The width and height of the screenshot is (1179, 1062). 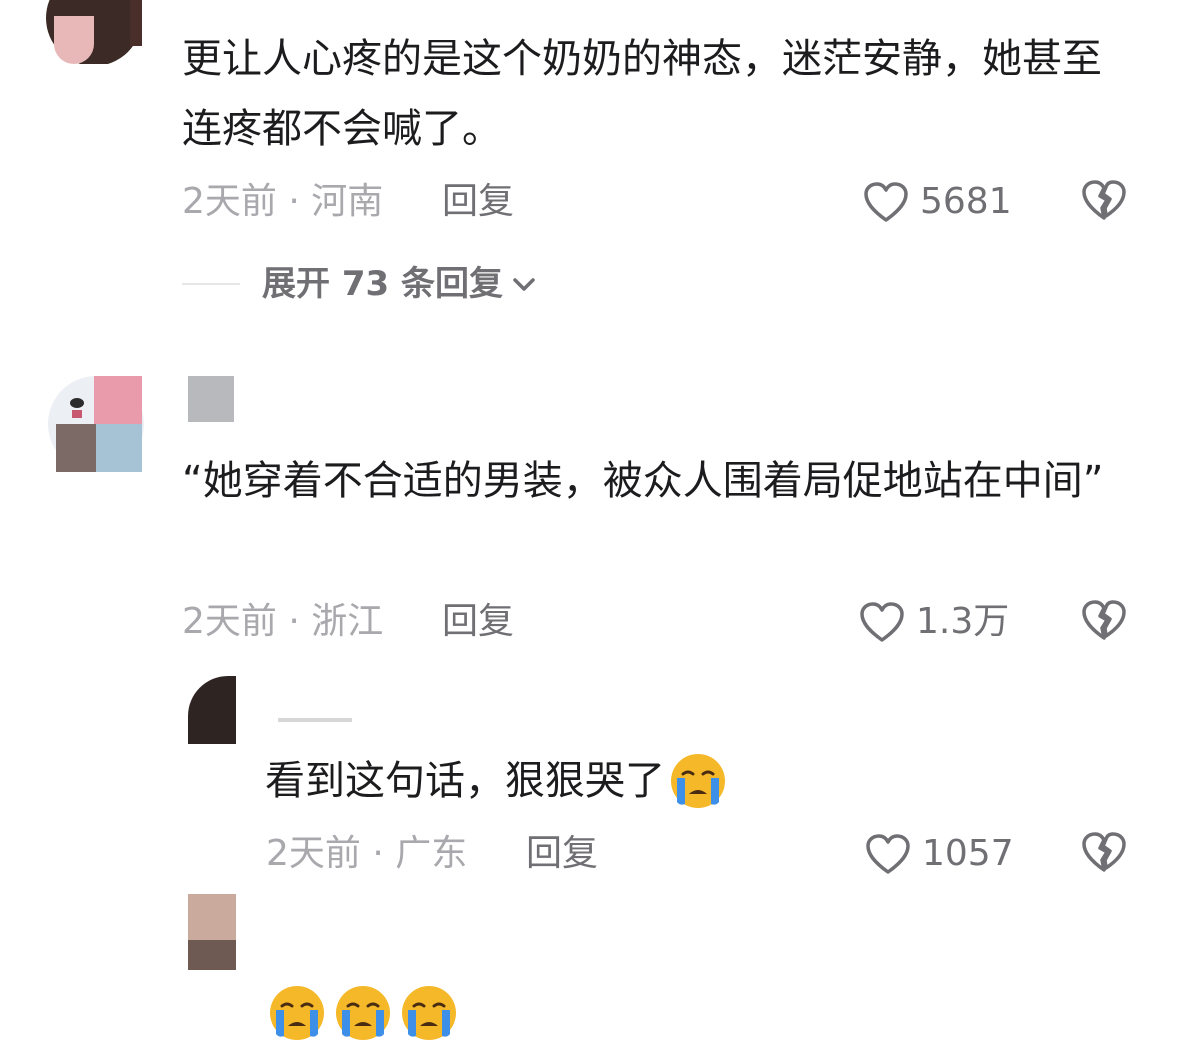 I want to click on reply-emojis, so click(x=363, y=1013).